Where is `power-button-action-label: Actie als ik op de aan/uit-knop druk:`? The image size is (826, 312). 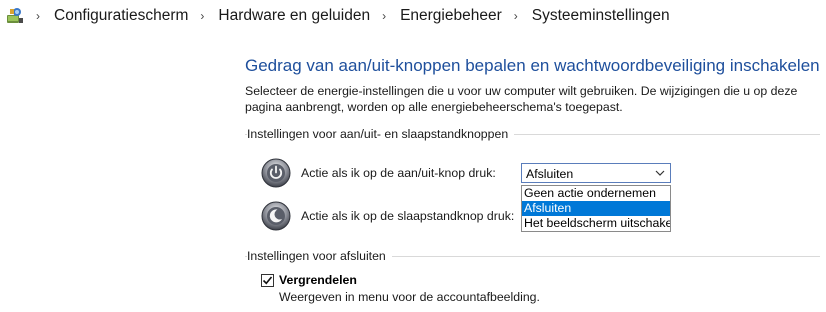
power-button-action-label: Actie als ik op de aan/uit-knop druk: is located at coordinates (398, 173).